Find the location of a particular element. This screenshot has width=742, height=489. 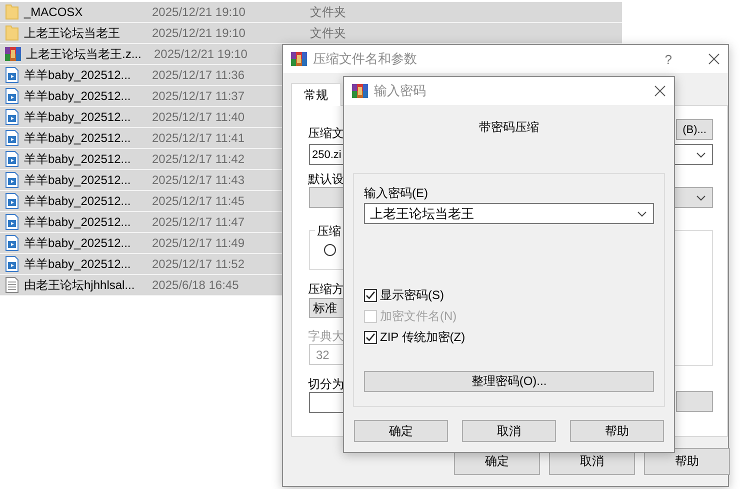

file-date: 2025/12/17 11:43 is located at coordinates (199, 180).